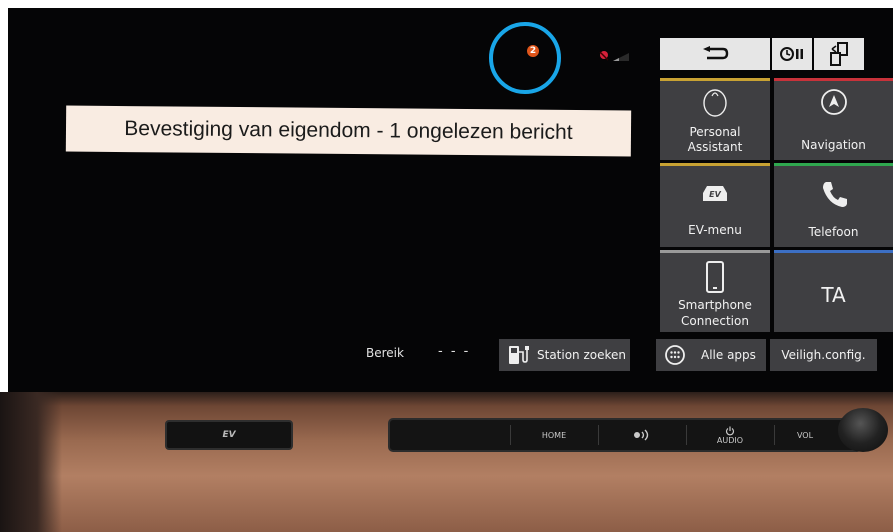 The image size is (893, 532). What do you see at coordinates (715, 103) in the screenshot?
I see `assistant-icon` at bounding box center [715, 103].